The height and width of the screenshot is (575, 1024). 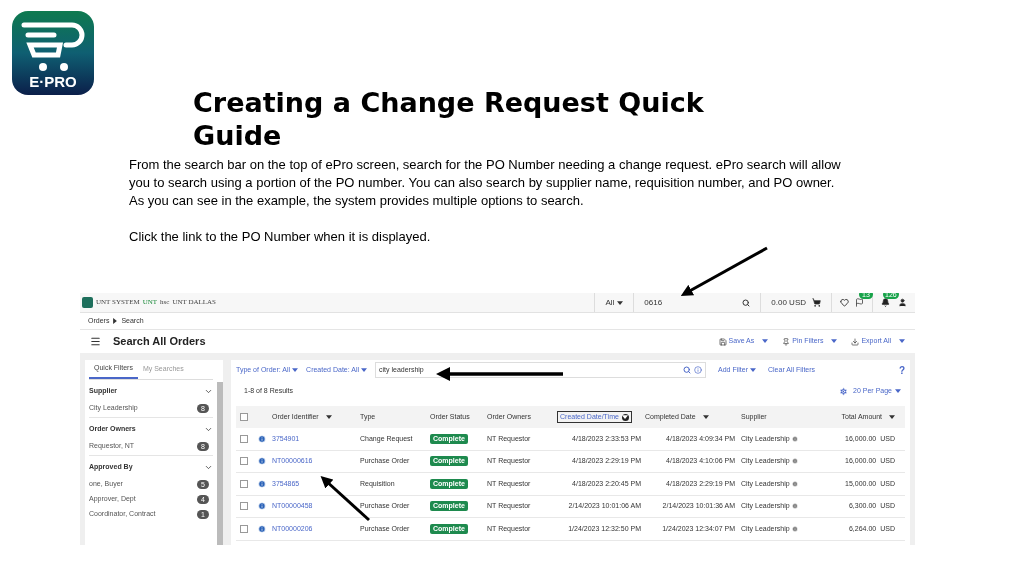 What do you see at coordinates (485, 183) in the screenshot?
I see `instruction-text: From the search bar on the top of ePro screen, search for the PO Number needing a change request. ePro search will allow you to search using a portion of the PO number. You can also search by supplier name, requisition number, and PO owner. As you can see in the example, the system provides multiple options to search.` at bounding box center [485, 183].